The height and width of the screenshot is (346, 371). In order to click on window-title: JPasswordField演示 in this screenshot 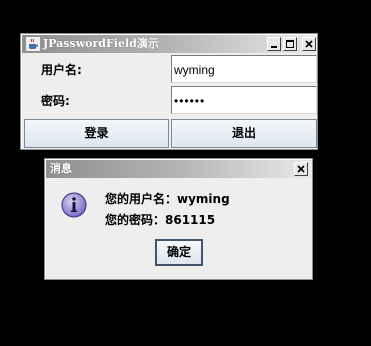, I will do `click(101, 43)`.